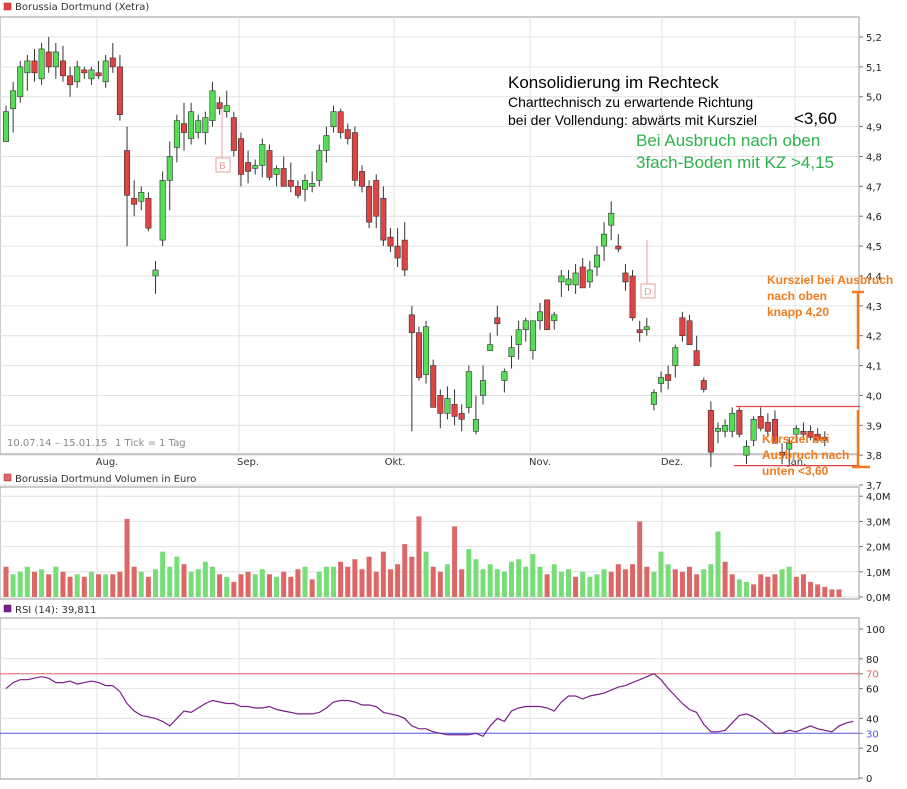 The width and height of the screenshot is (907, 789). What do you see at coordinates (222, 166) in the screenshot?
I see `marker-b-label: B` at bounding box center [222, 166].